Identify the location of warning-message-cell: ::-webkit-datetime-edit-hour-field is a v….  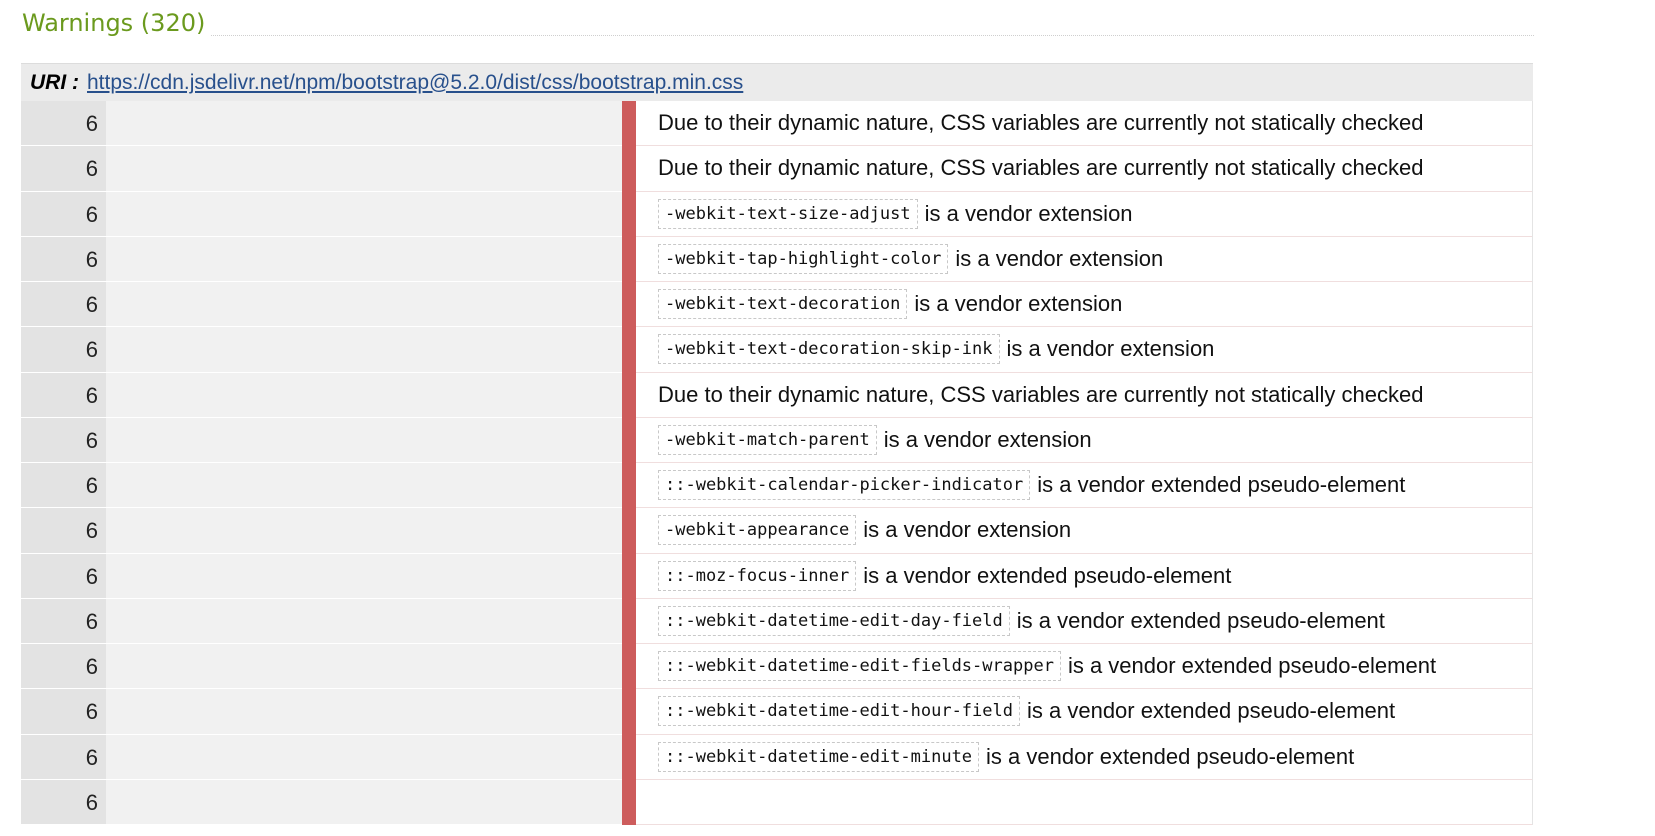
(1084, 712).